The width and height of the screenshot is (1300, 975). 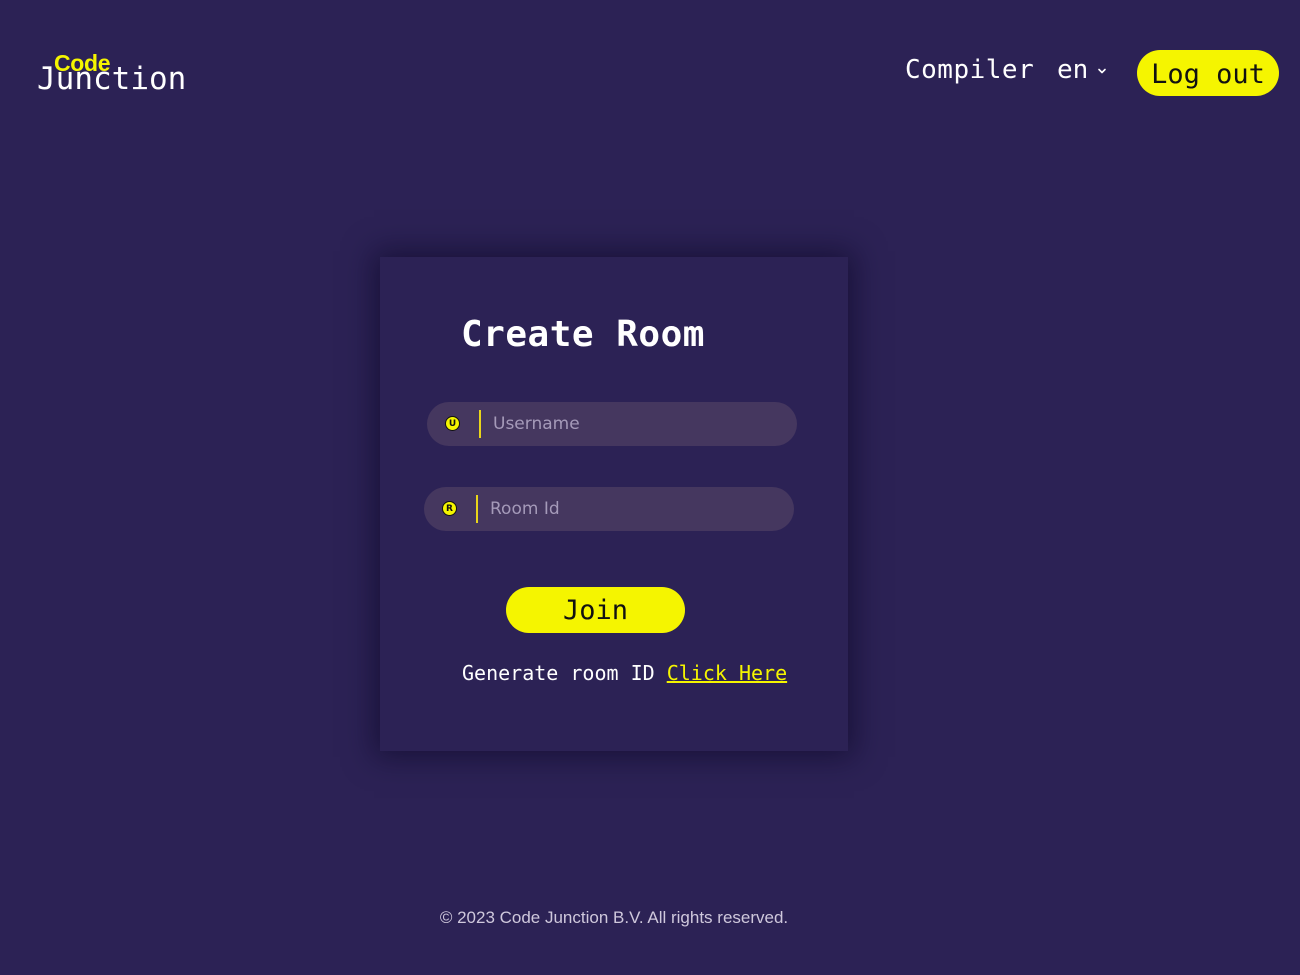 I want to click on generate-room-text: Generate room ID, so click(x=558, y=673).